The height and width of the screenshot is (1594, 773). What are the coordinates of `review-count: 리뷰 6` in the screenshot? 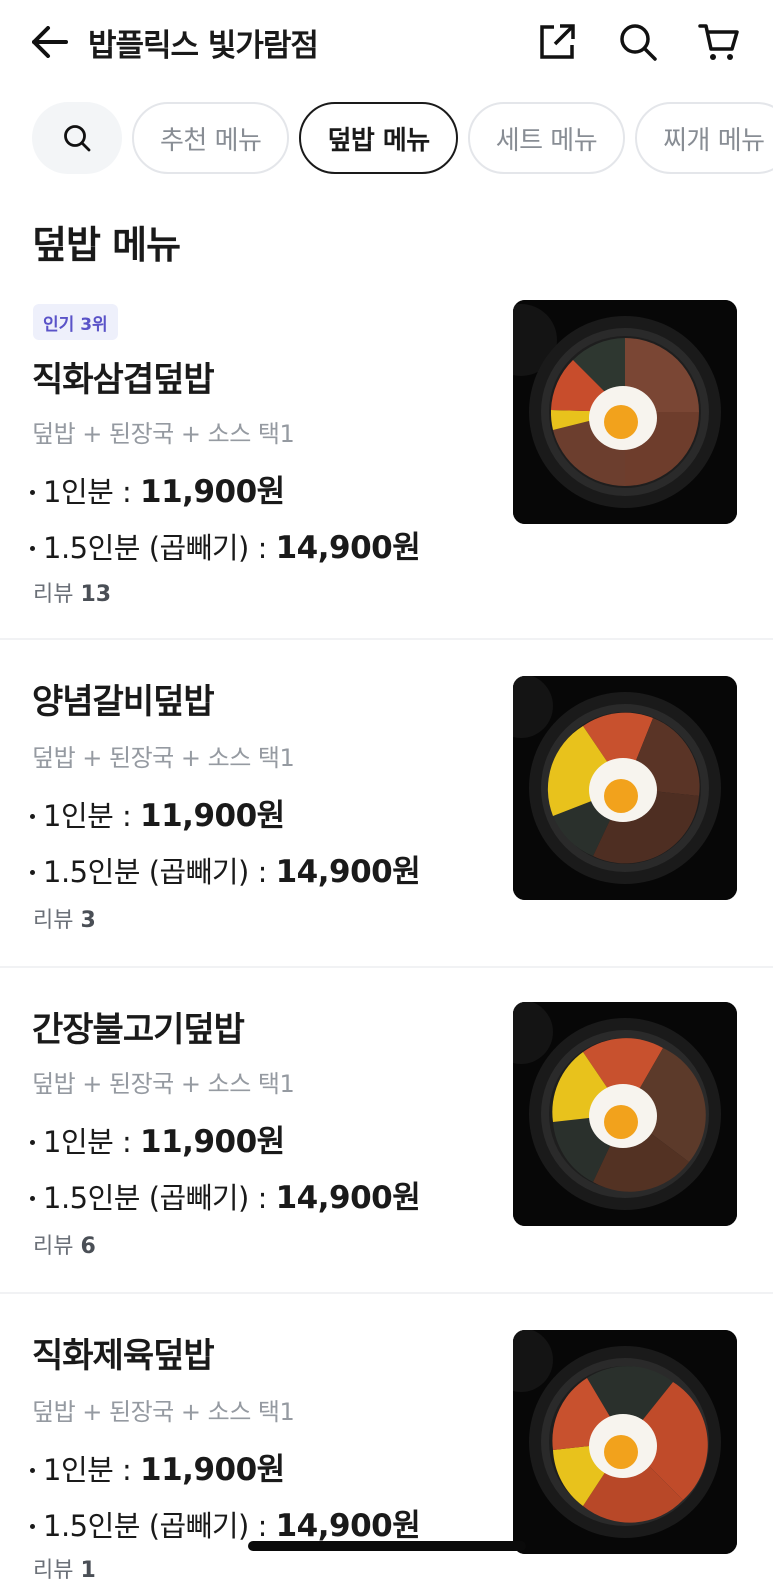 It's located at (64, 1244).